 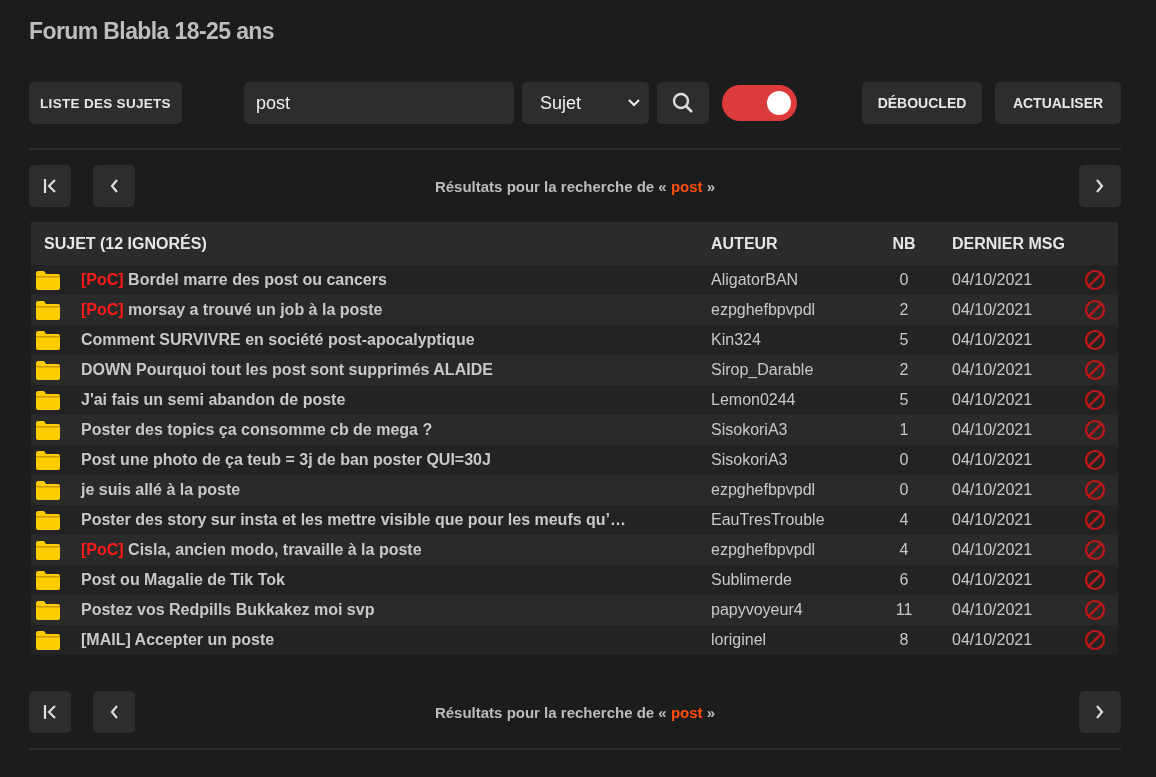 I want to click on topic-link: Post une photo de ça teub = 3j de ban poster QUI=30J, so click(x=396, y=460).